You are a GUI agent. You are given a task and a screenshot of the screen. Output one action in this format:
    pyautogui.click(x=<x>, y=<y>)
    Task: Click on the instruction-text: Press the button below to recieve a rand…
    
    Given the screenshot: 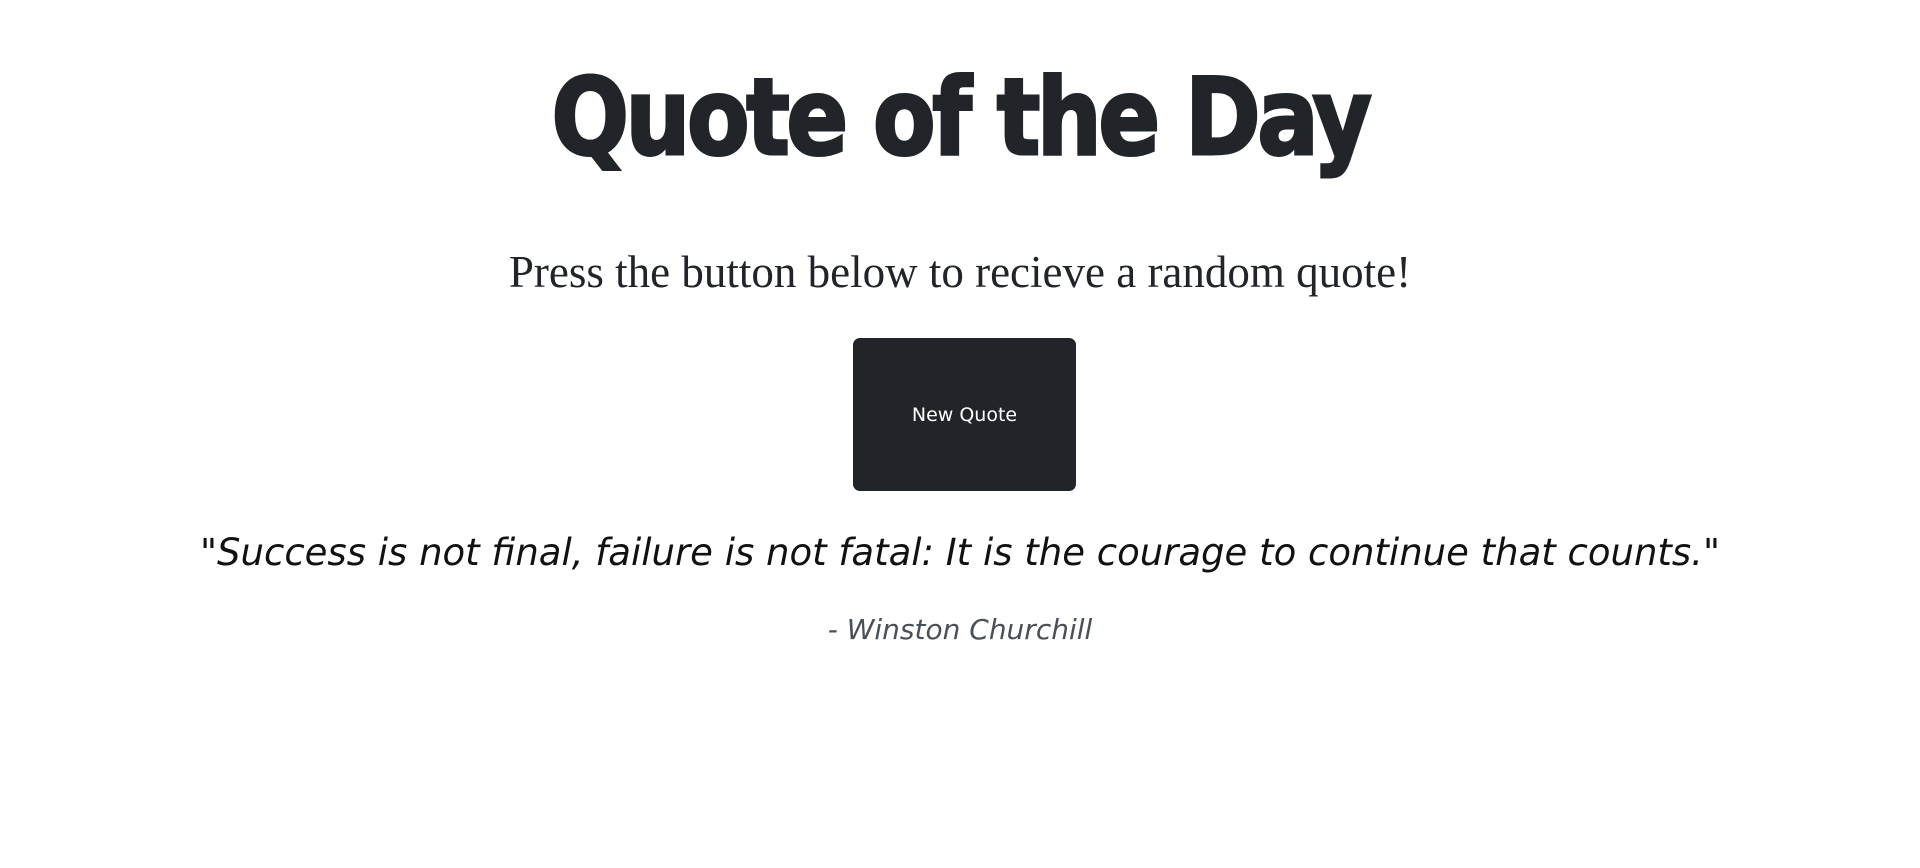 What is the action you would take?
    pyautogui.click(x=960, y=272)
    